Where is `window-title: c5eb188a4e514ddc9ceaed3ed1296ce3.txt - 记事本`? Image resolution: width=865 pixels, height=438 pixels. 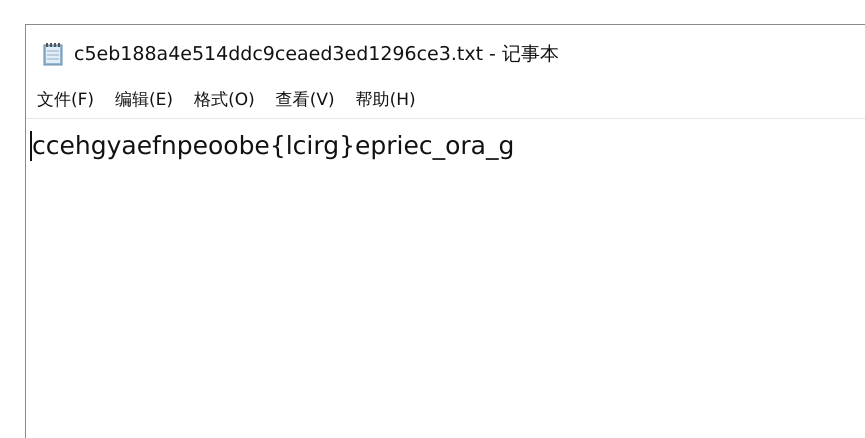
window-title: c5eb188a4e514ddc9ceaed3ed1296ce3.txt - 记事本 is located at coordinates (316, 54).